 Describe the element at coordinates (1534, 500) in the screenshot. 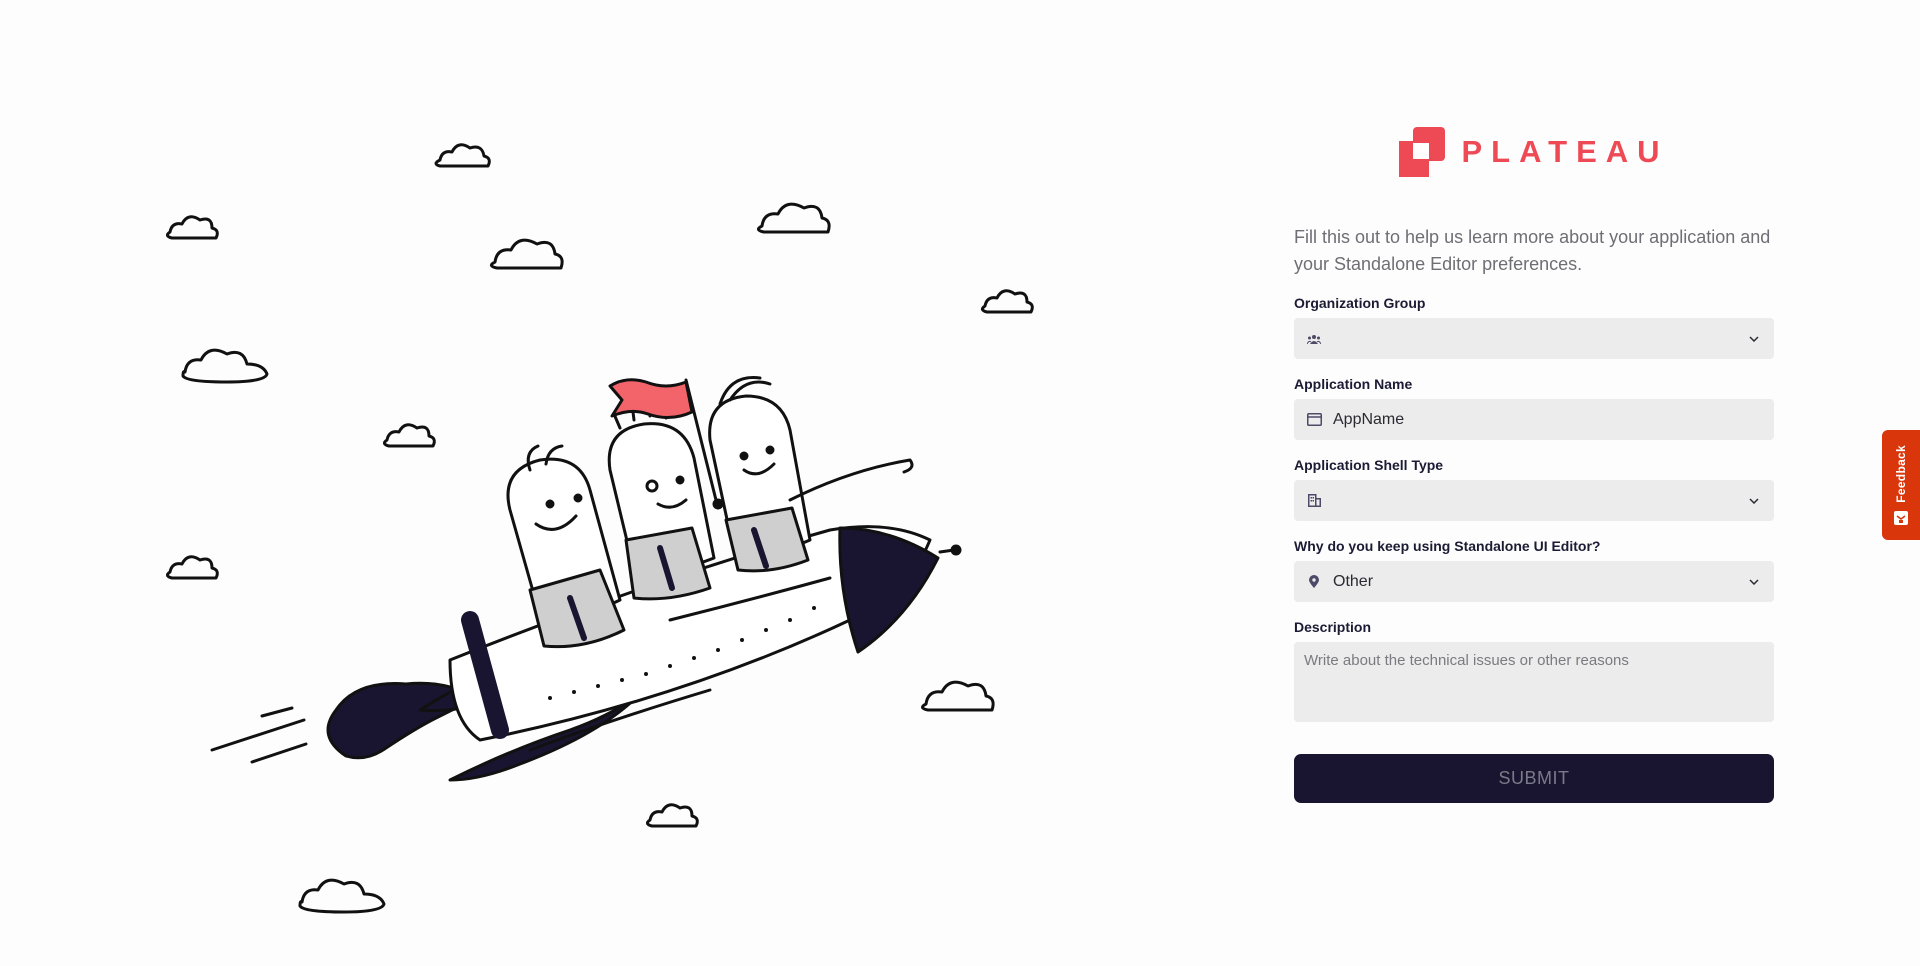

I see `application-shell-type-select` at that location.